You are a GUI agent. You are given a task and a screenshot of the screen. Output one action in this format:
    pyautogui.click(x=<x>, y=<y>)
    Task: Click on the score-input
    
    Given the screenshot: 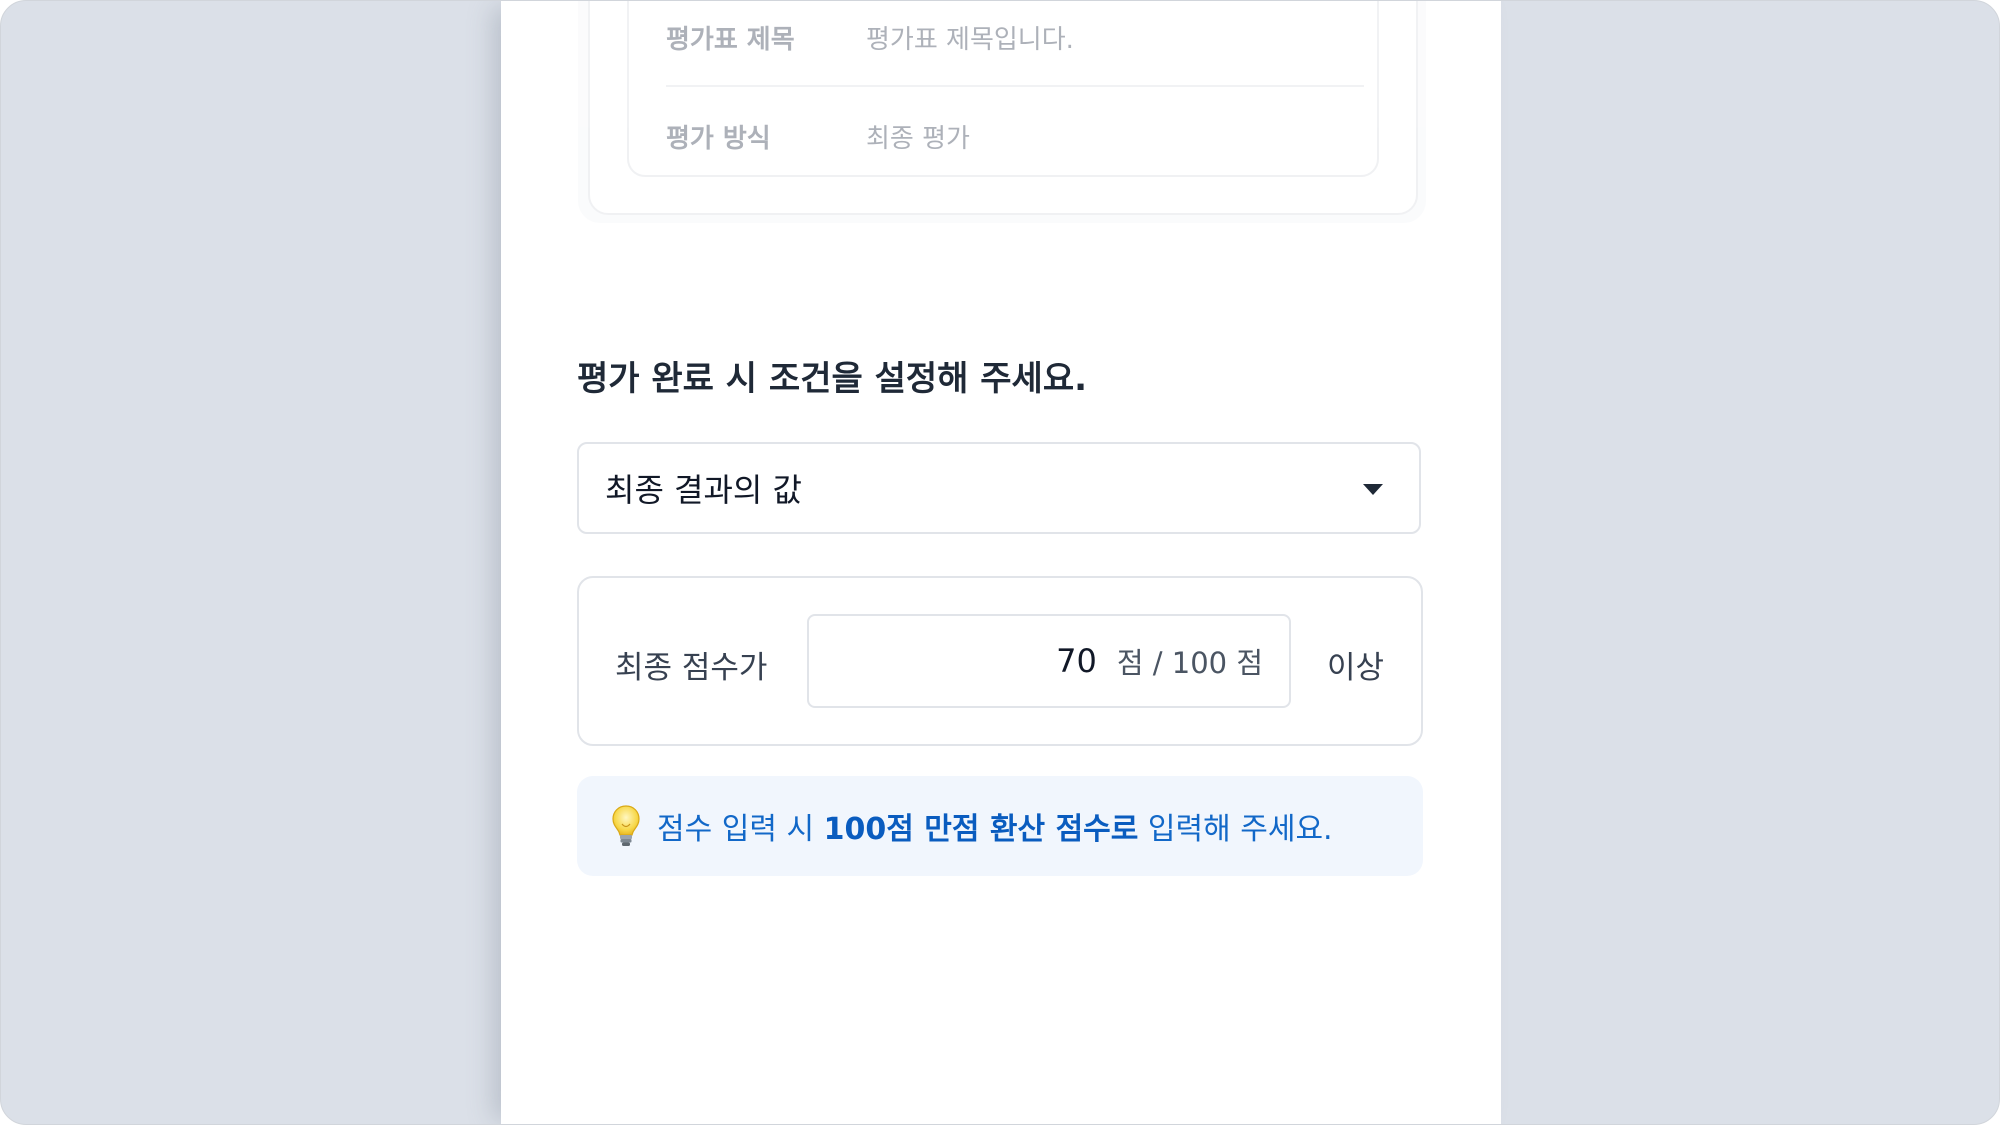 What is the action you would take?
    pyautogui.click(x=971, y=661)
    